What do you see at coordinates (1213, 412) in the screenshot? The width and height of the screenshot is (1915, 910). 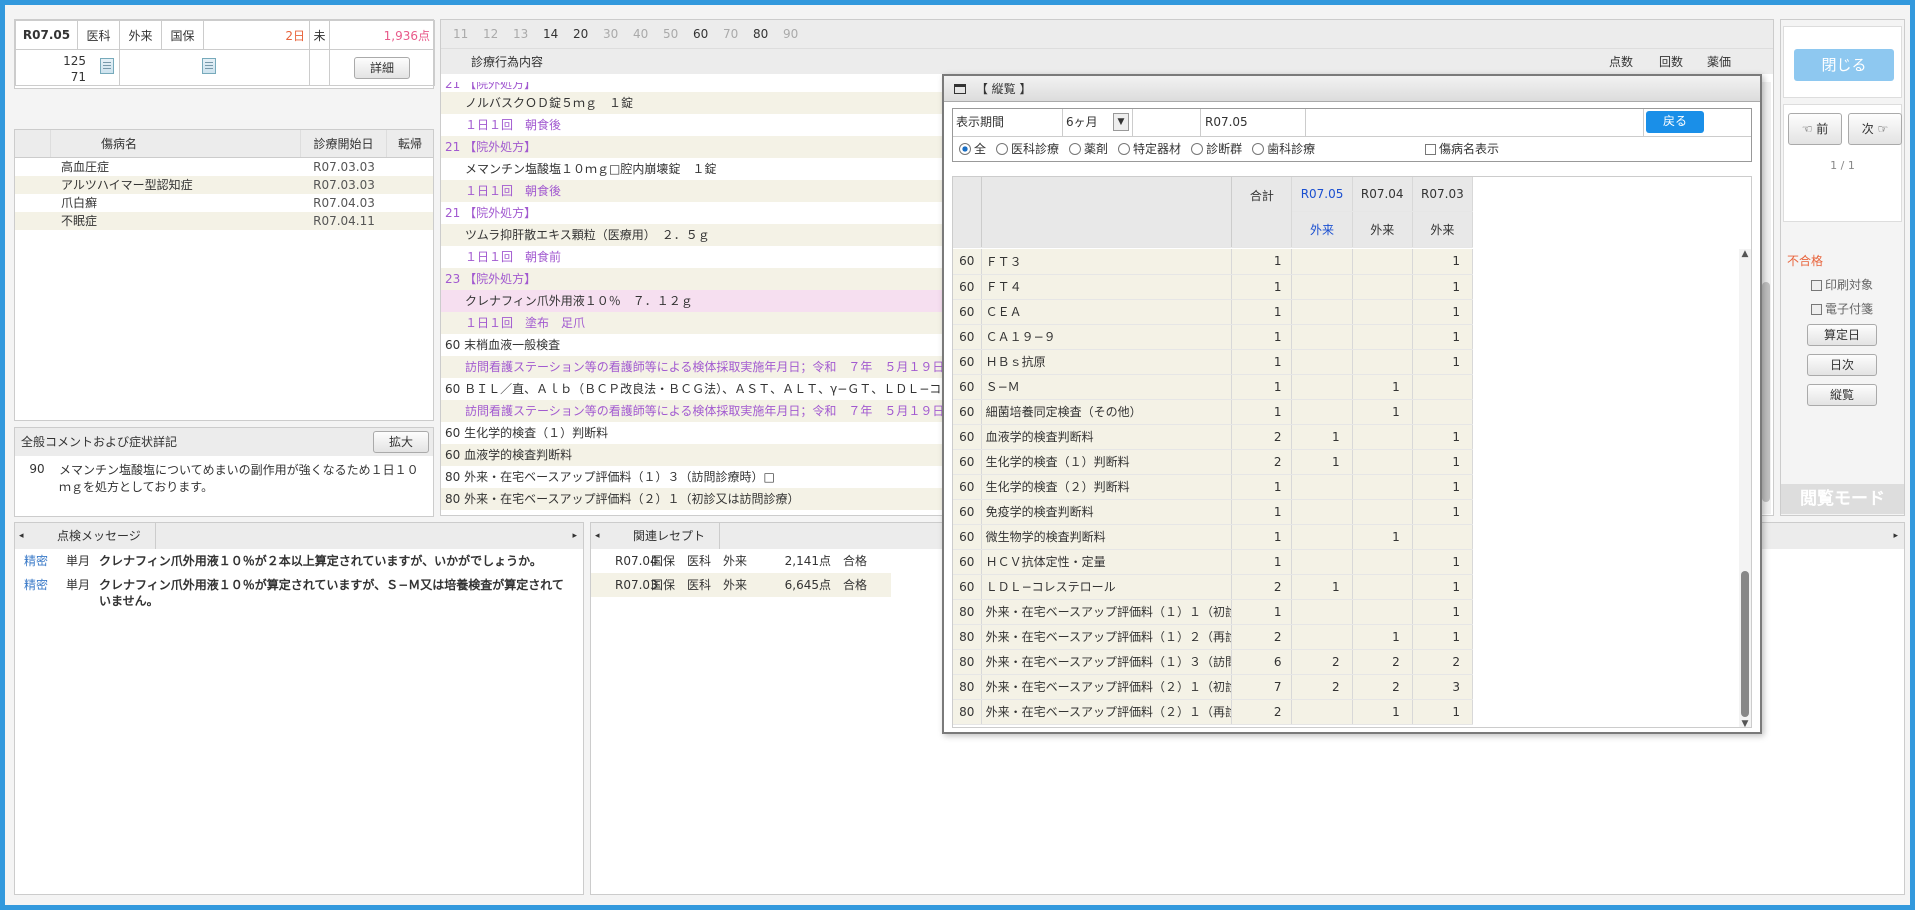 I see `grid-row: 60 細菌培養同定検査（その他） 1 1` at bounding box center [1213, 412].